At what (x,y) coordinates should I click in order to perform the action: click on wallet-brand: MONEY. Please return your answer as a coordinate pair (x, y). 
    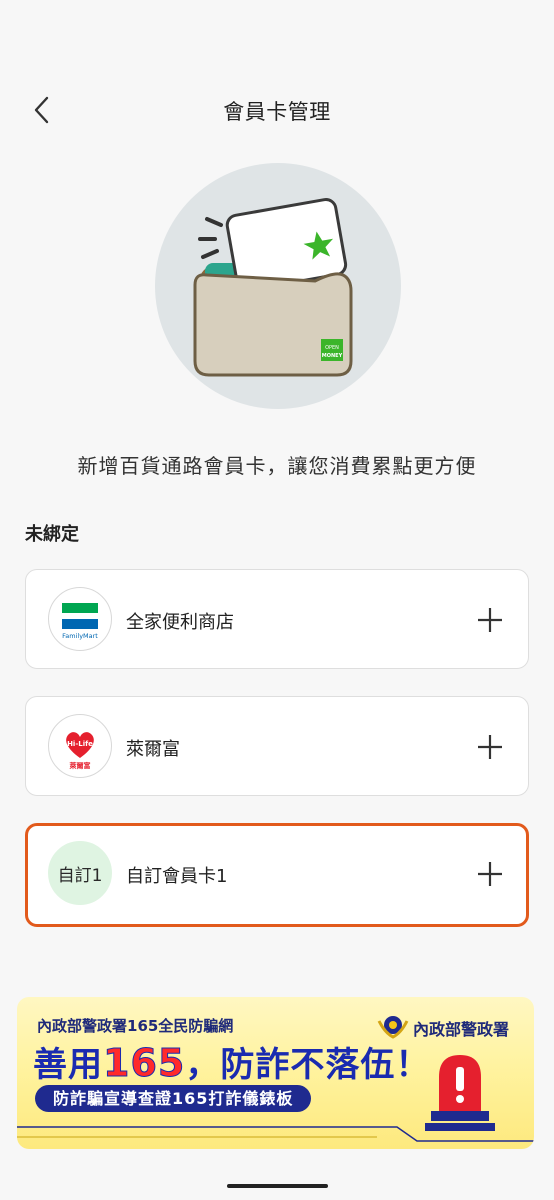
    Looking at the image, I should click on (332, 356).